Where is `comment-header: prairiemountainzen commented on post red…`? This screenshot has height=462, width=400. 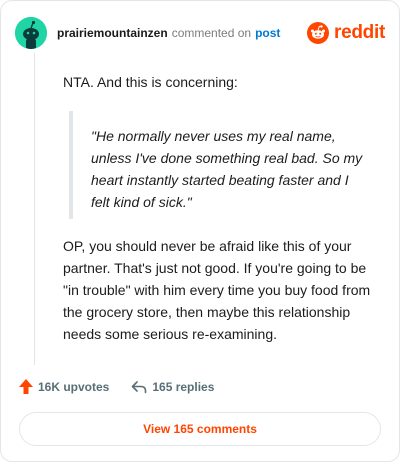
comment-header: prairiemountainzen commented on post red… is located at coordinates (200, 33).